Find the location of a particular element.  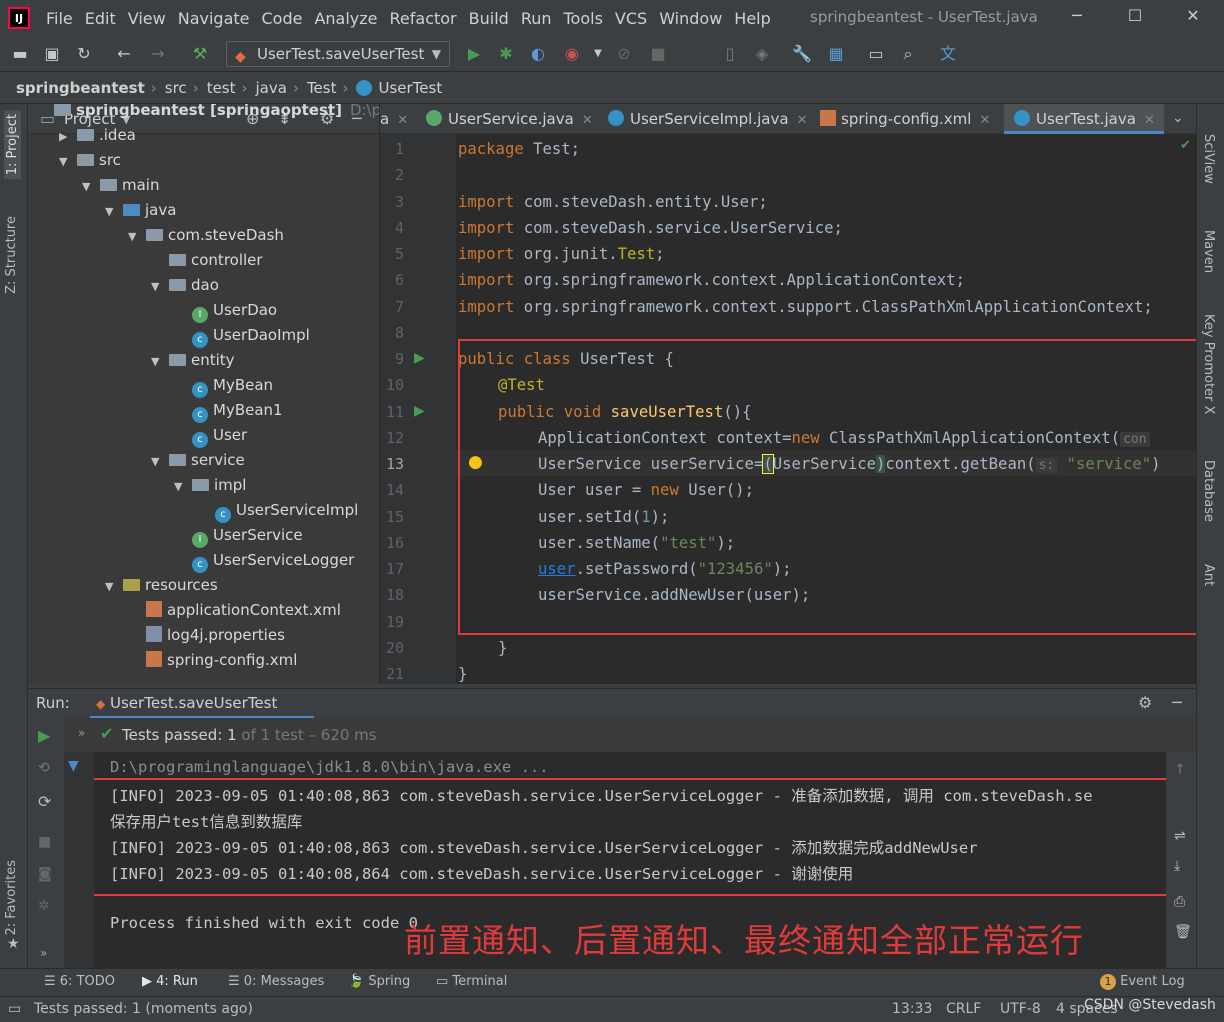

menu-tools: Tools is located at coordinates (583, 18).